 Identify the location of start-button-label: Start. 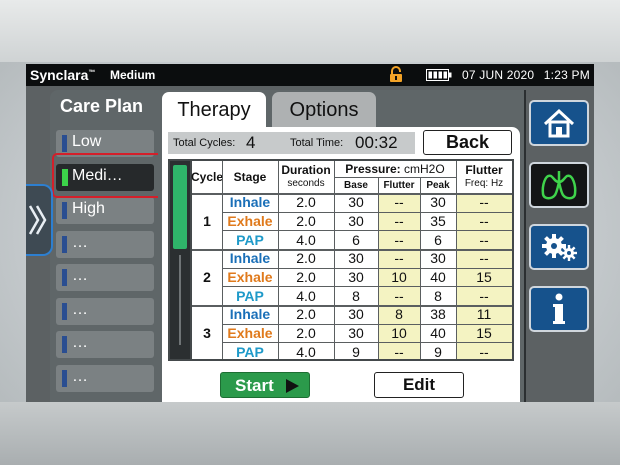
(254, 385).